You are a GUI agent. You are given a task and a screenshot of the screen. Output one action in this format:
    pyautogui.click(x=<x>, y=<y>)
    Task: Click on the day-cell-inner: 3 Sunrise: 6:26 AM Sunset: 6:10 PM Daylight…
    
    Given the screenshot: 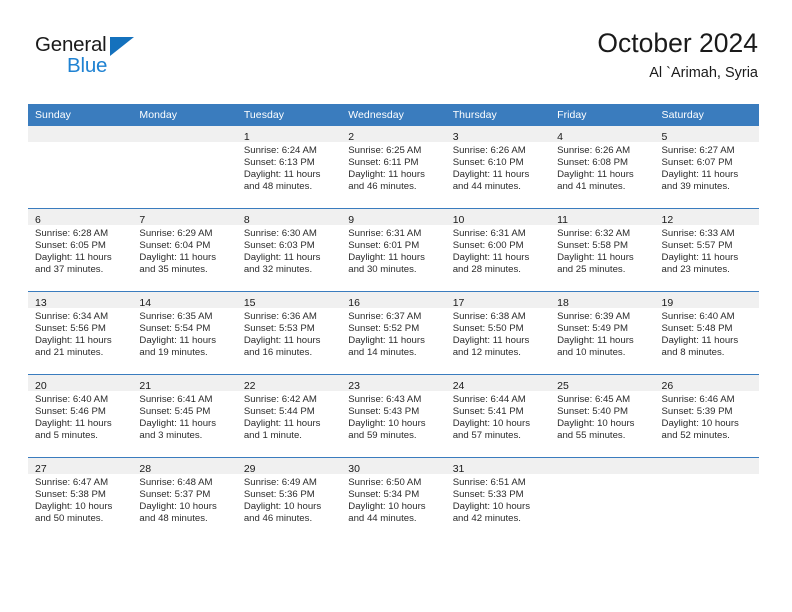 What is the action you would take?
    pyautogui.click(x=498, y=167)
    